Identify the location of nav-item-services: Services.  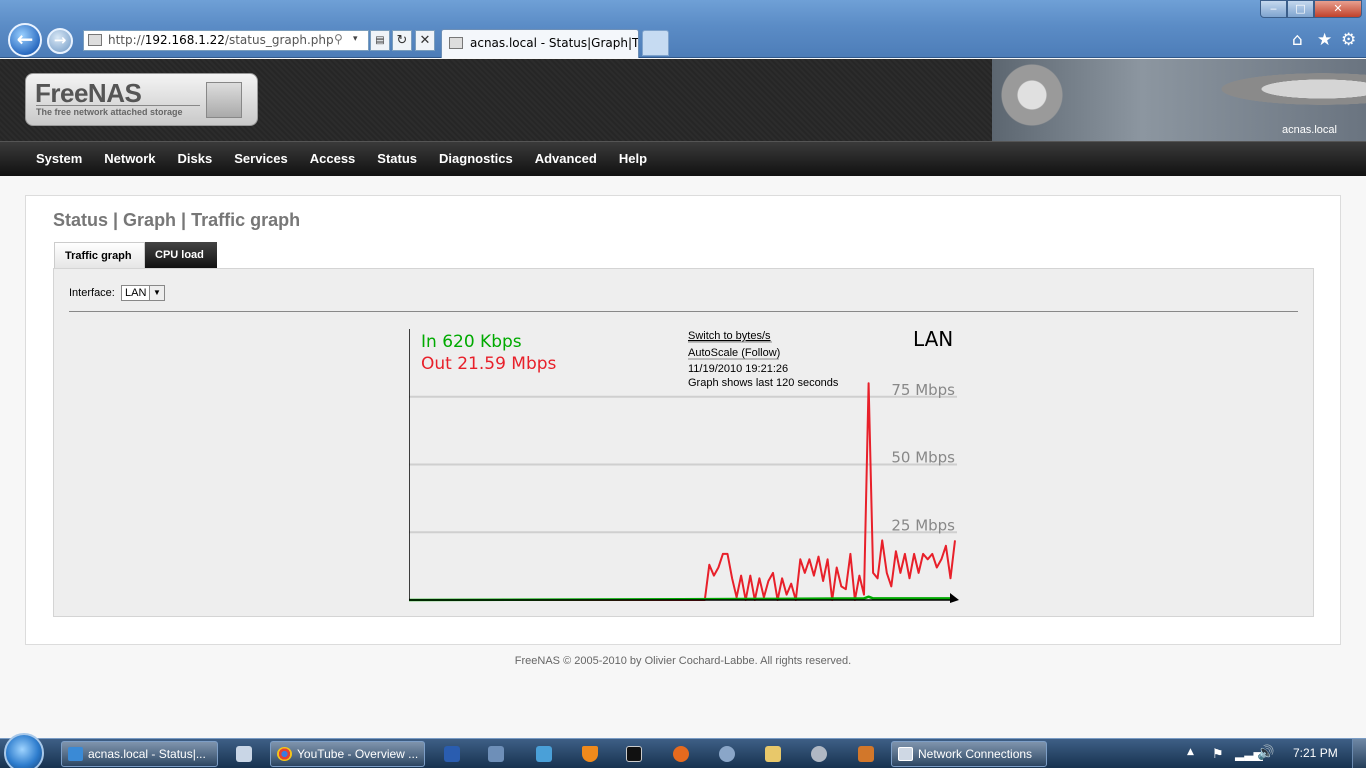
(261, 159).